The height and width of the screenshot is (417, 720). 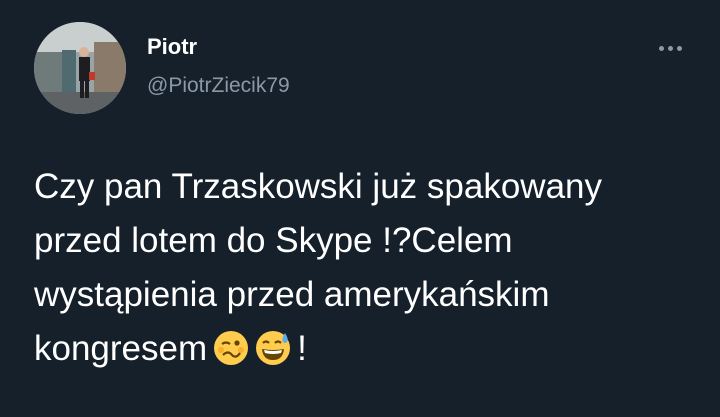 I want to click on more-options-button, so click(x=670, y=48).